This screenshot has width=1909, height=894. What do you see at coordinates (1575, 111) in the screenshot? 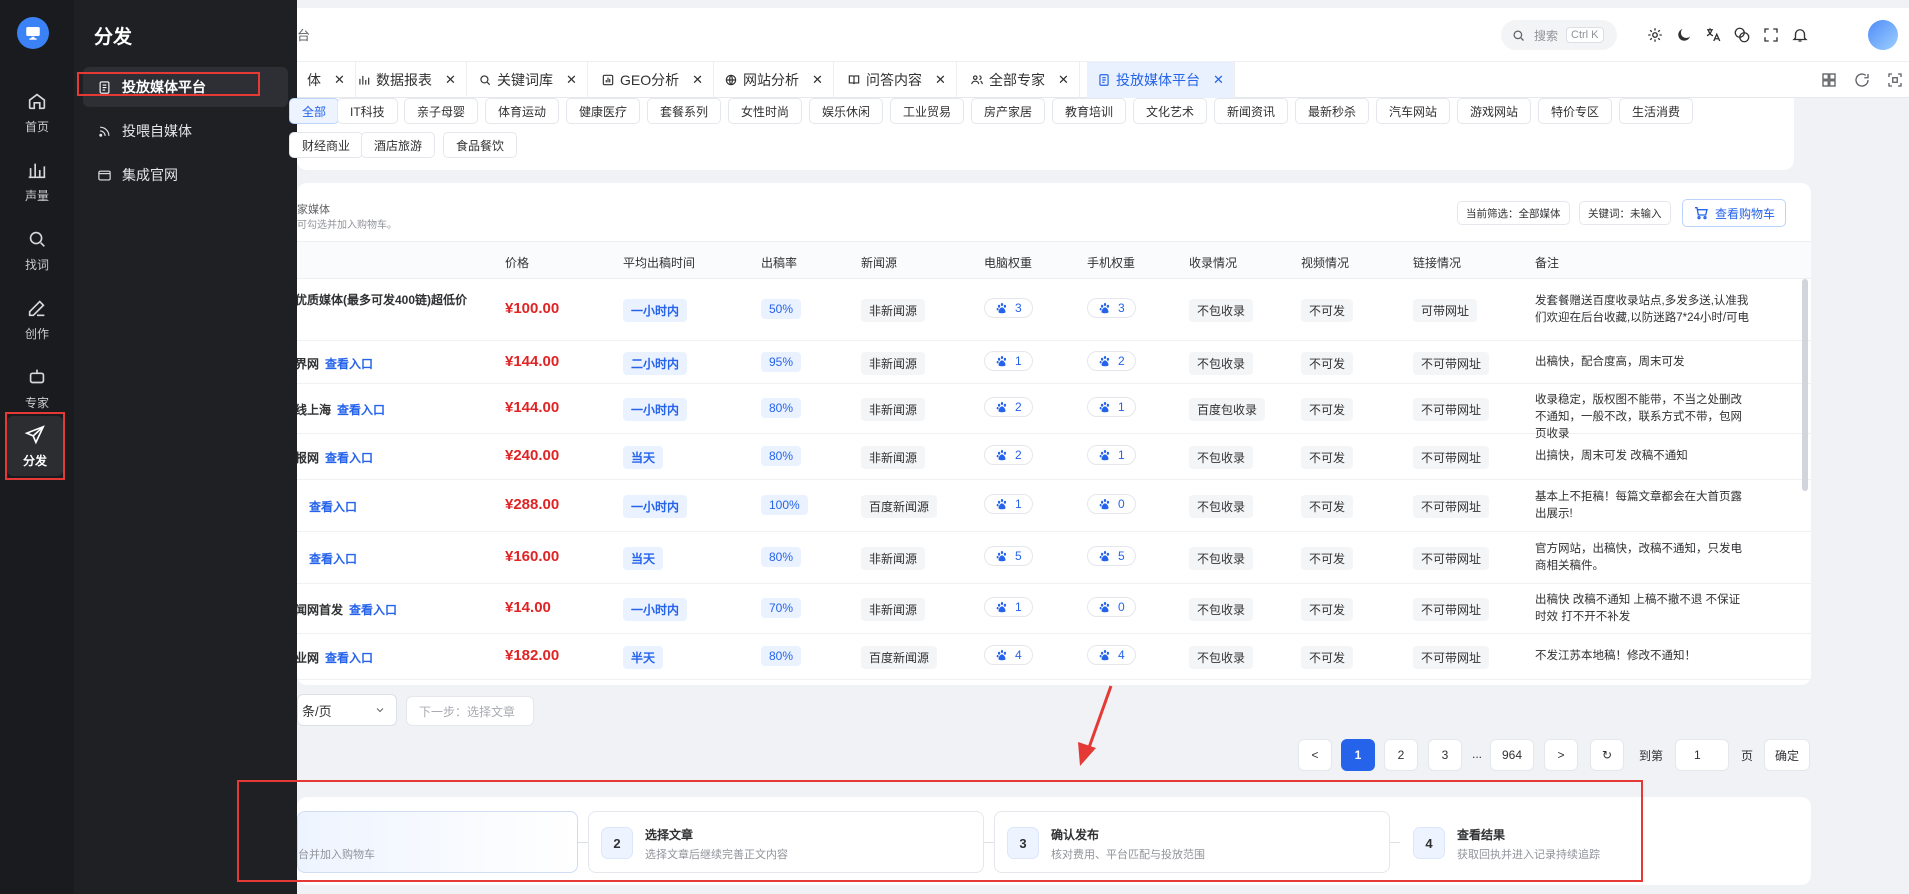
I see `category-chip: 特价专区` at bounding box center [1575, 111].